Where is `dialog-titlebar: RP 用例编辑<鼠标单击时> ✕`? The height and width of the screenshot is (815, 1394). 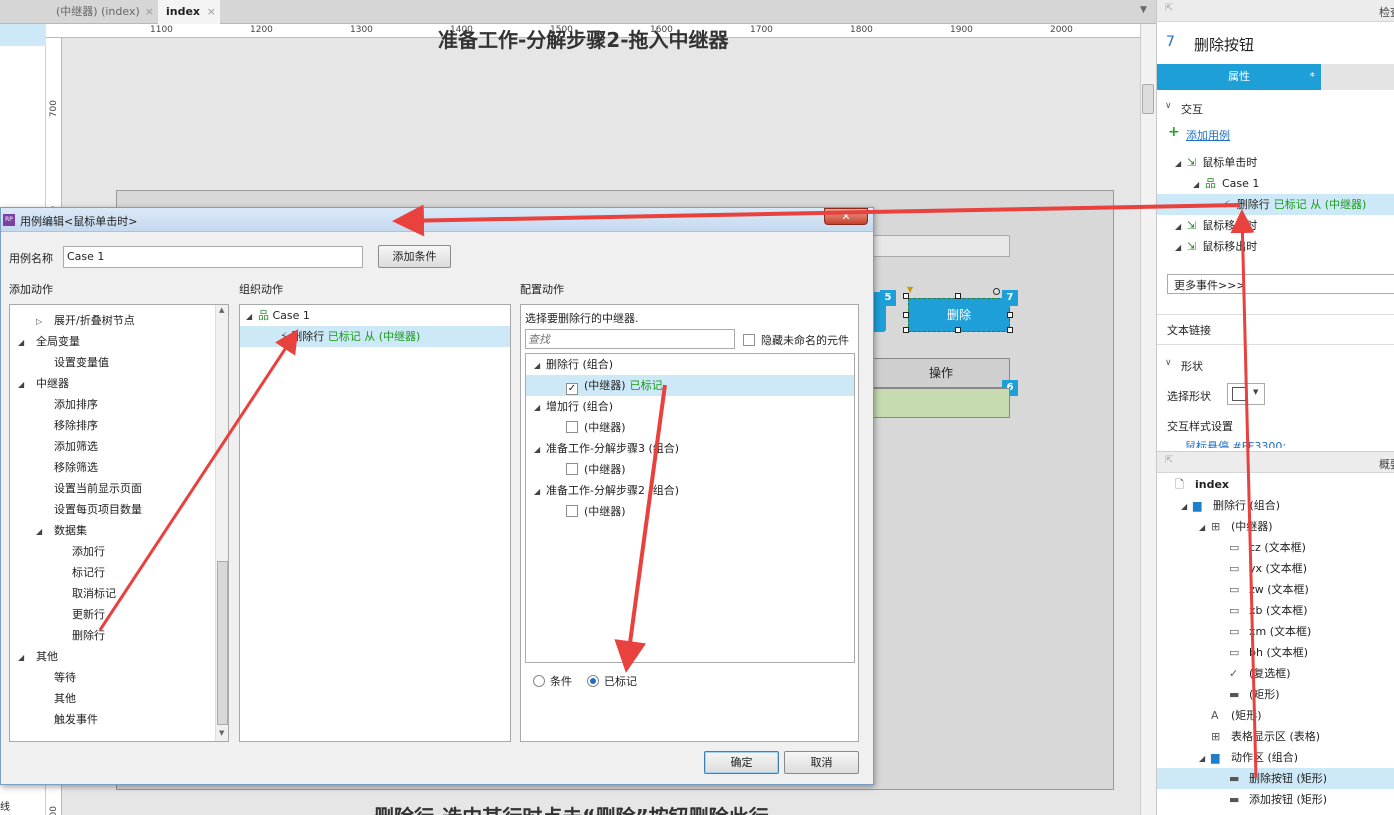 dialog-titlebar: RP 用例编辑<鼠标单击时> ✕ is located at coordinates (437, 220).